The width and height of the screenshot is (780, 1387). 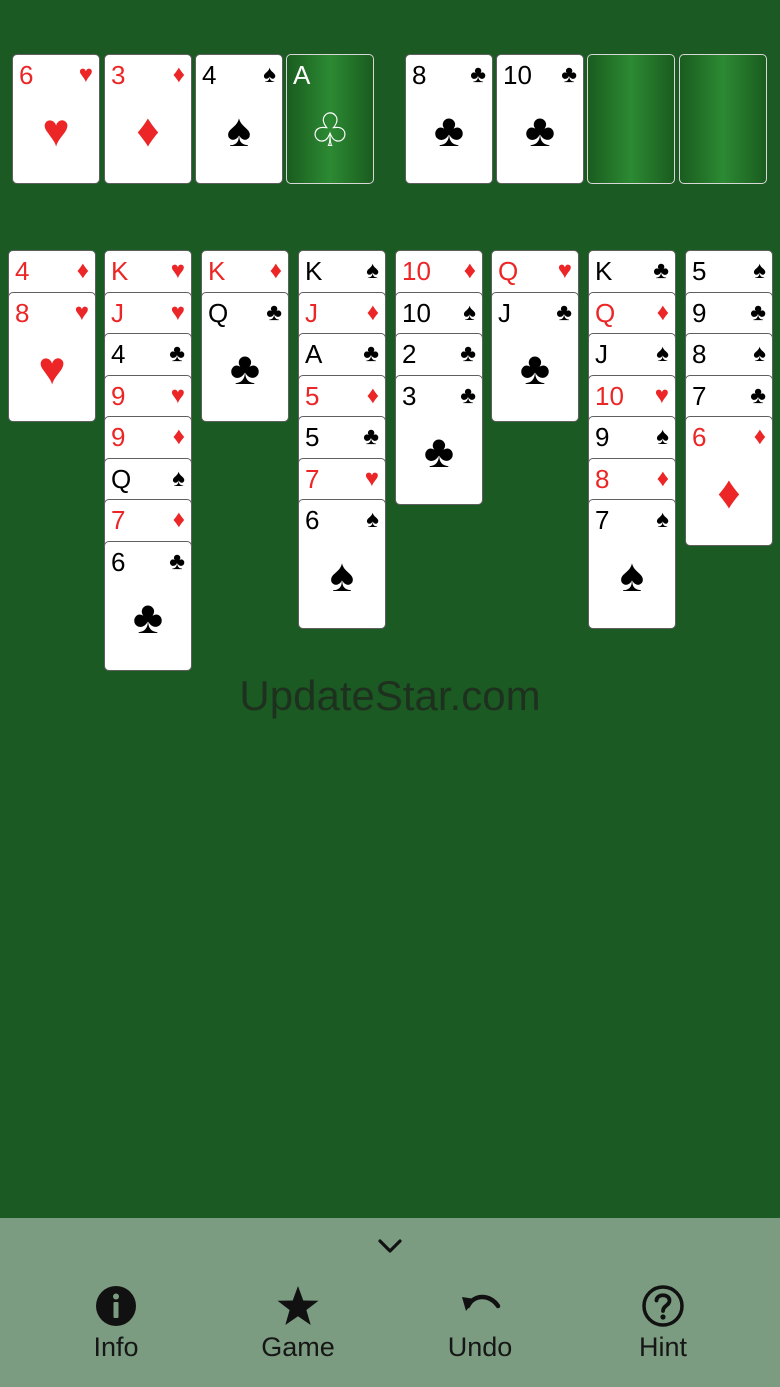 I want to click on undo-label: Undo, so click(x=480, y=1347).